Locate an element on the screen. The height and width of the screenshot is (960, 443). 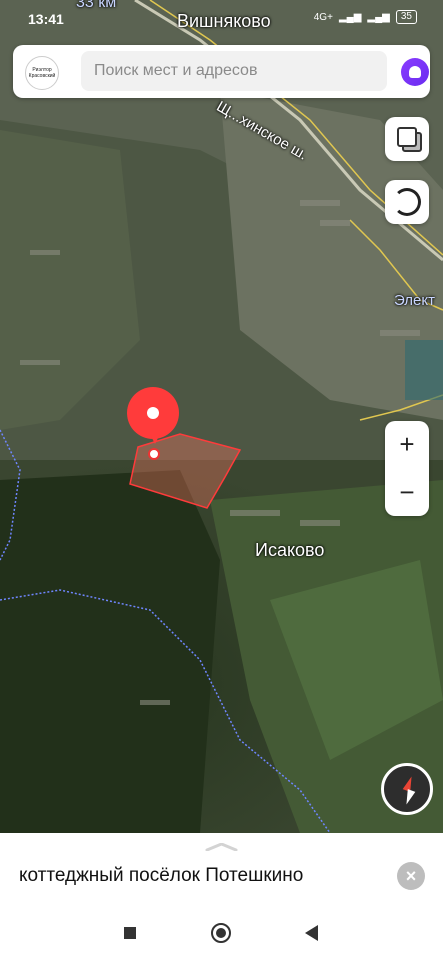
network-label: 4G+ is located at coordinates (323, 17).